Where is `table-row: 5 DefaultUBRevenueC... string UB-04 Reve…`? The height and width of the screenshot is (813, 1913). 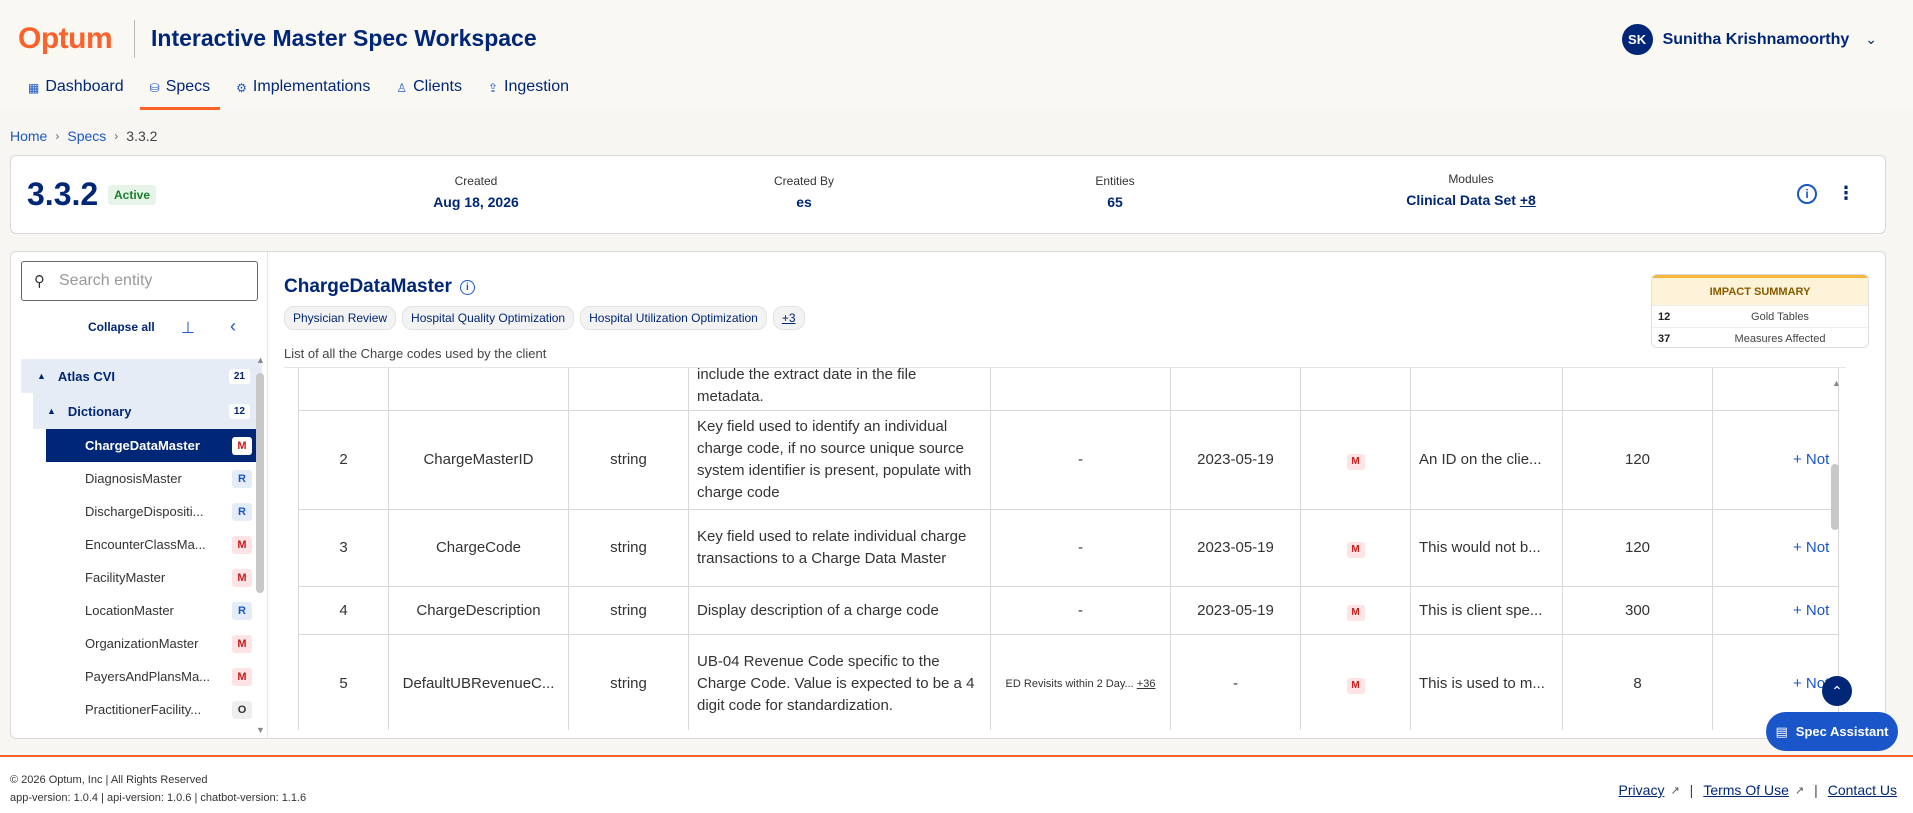
table-row: 5 DefaultUBRevenueC... string UB-04 Reve… is located at coordinates (1068, 682).